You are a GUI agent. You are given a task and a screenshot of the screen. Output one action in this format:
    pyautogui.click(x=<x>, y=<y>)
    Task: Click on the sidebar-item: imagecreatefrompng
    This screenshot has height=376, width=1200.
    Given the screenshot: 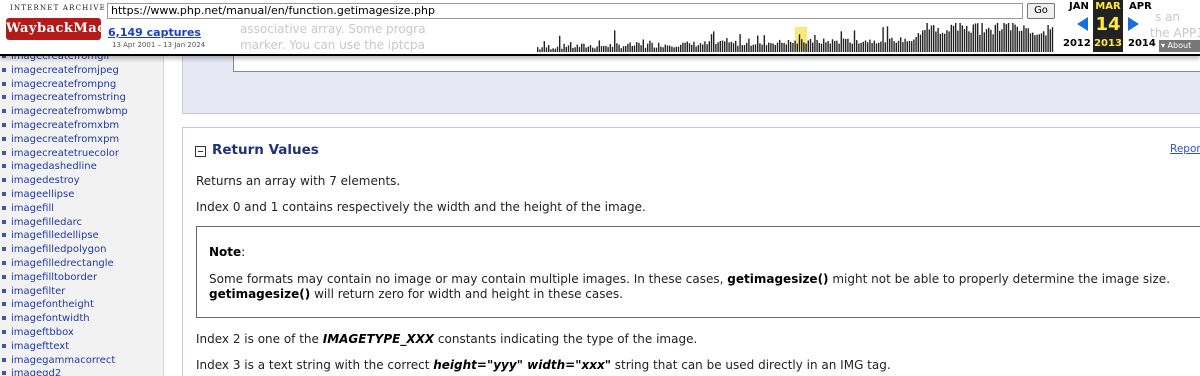 What is the action you would take?
    pyautogui.click(x=64, y=85)
    